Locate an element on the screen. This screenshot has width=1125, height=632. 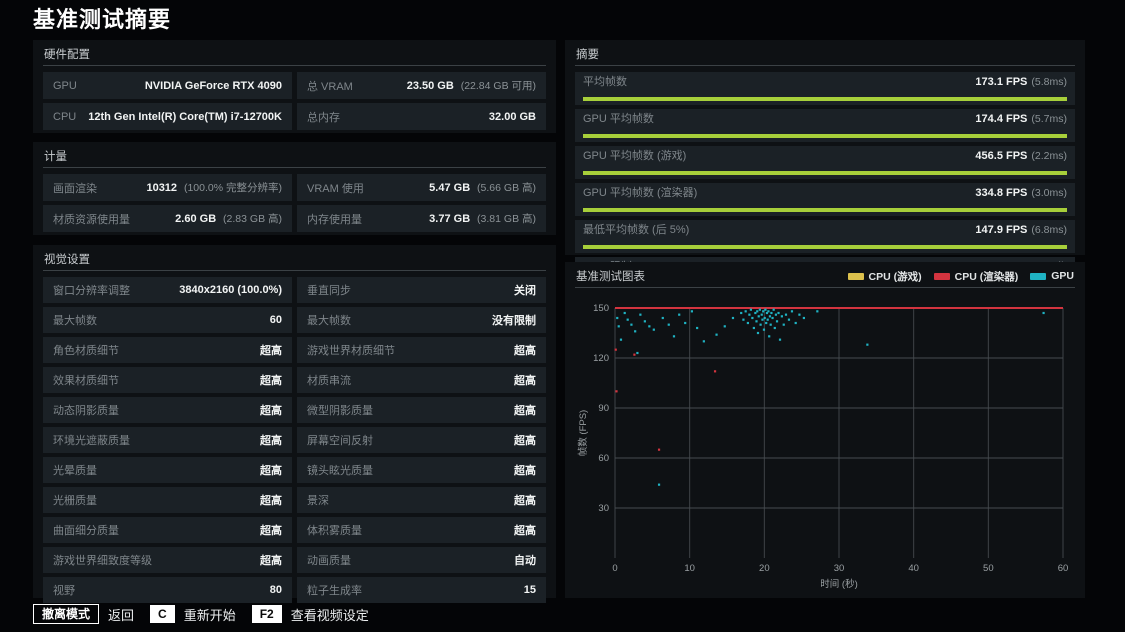
setting-label: 景深 is located at coordinates (318, 501).